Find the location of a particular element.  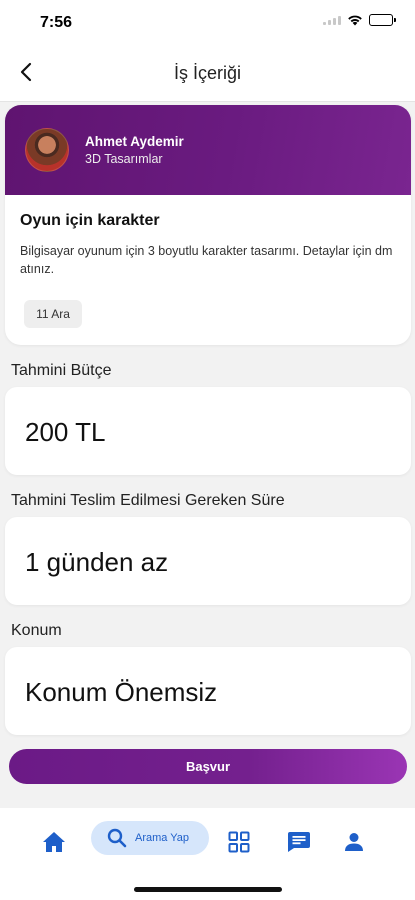

nav-categories is located at coordinates (239, 842).